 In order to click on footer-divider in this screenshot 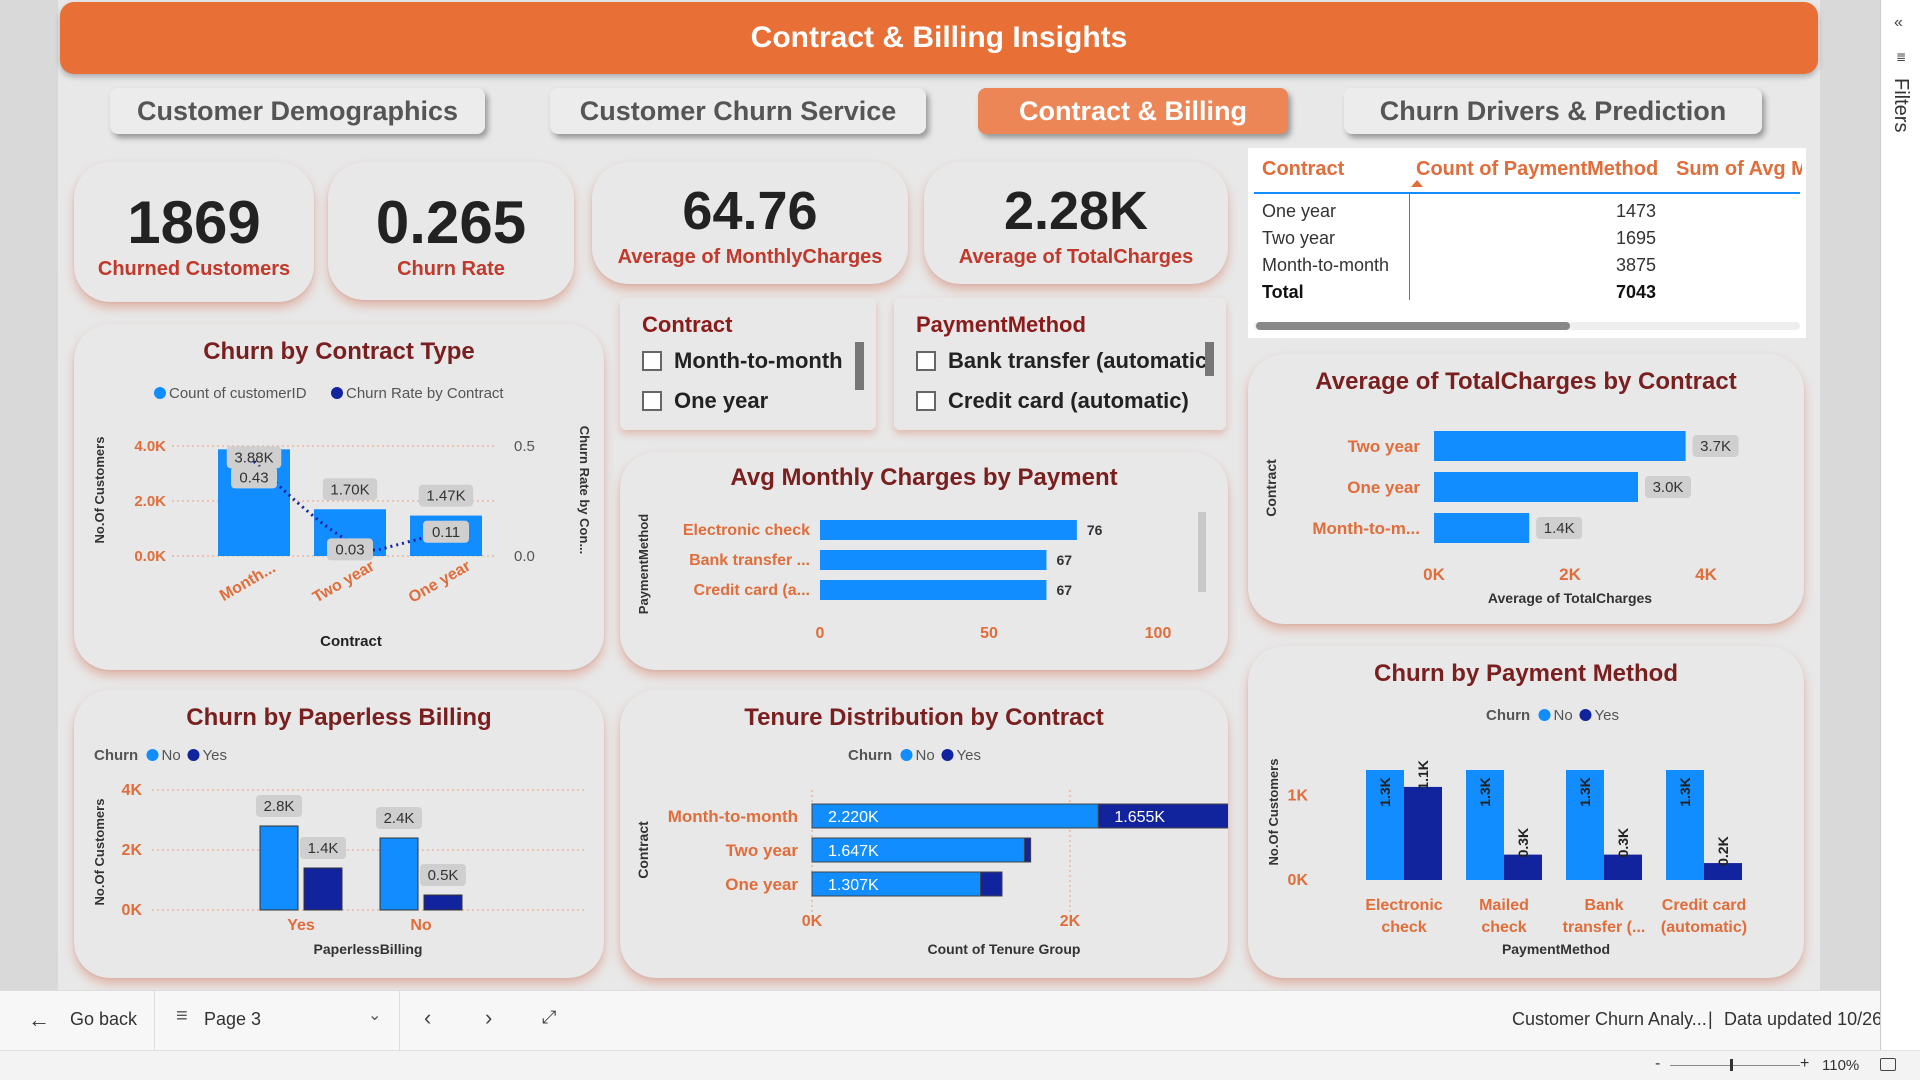, I will do `click(154, 1021)`.